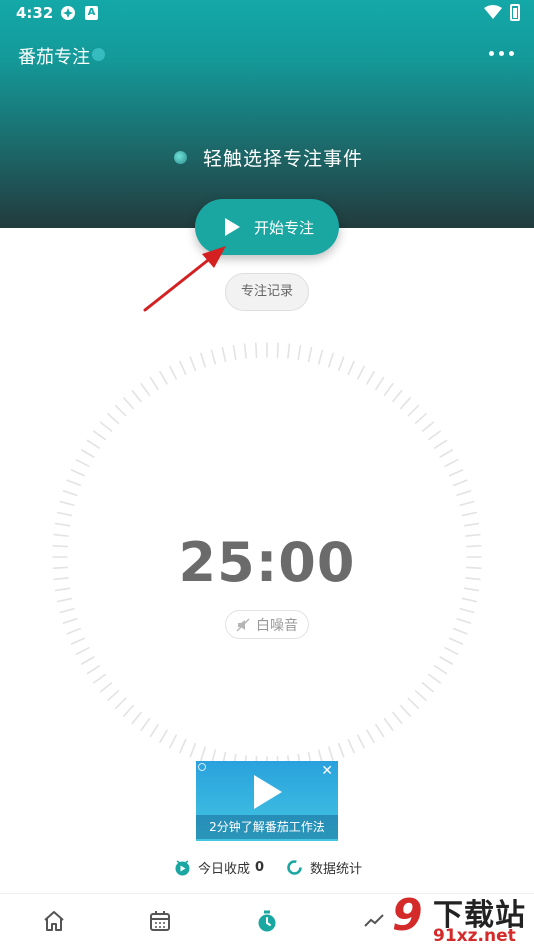  I want to click on status-time: 4:32, so click(35, 13).